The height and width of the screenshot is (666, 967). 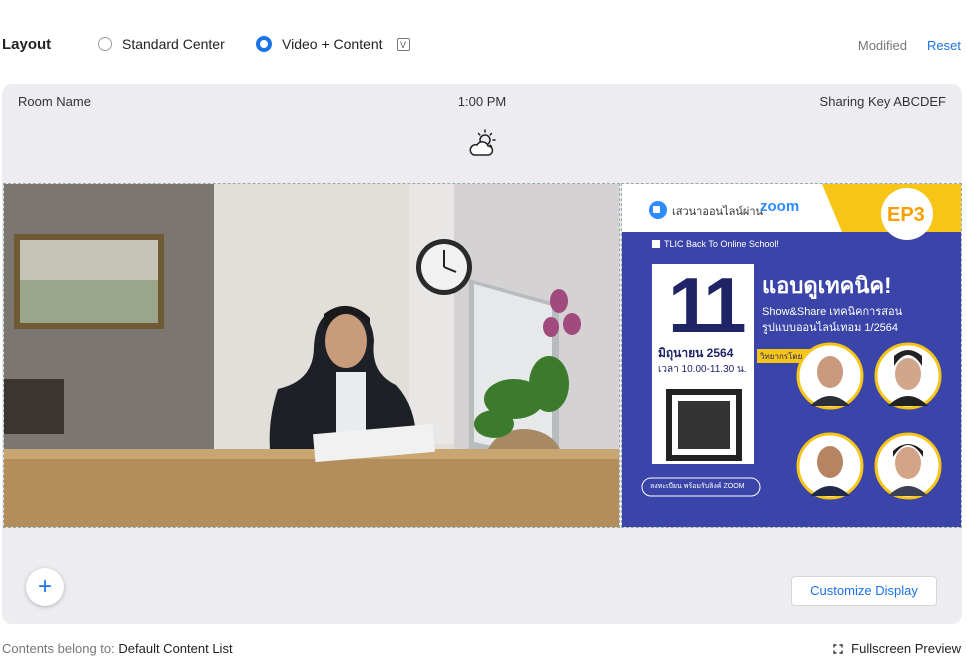 What do you see at coordinates (718, 212) in the screenshot?
I see `poster-brand: เสวนาออนไลน์ผ่าน` at bounding box center [718, 212].